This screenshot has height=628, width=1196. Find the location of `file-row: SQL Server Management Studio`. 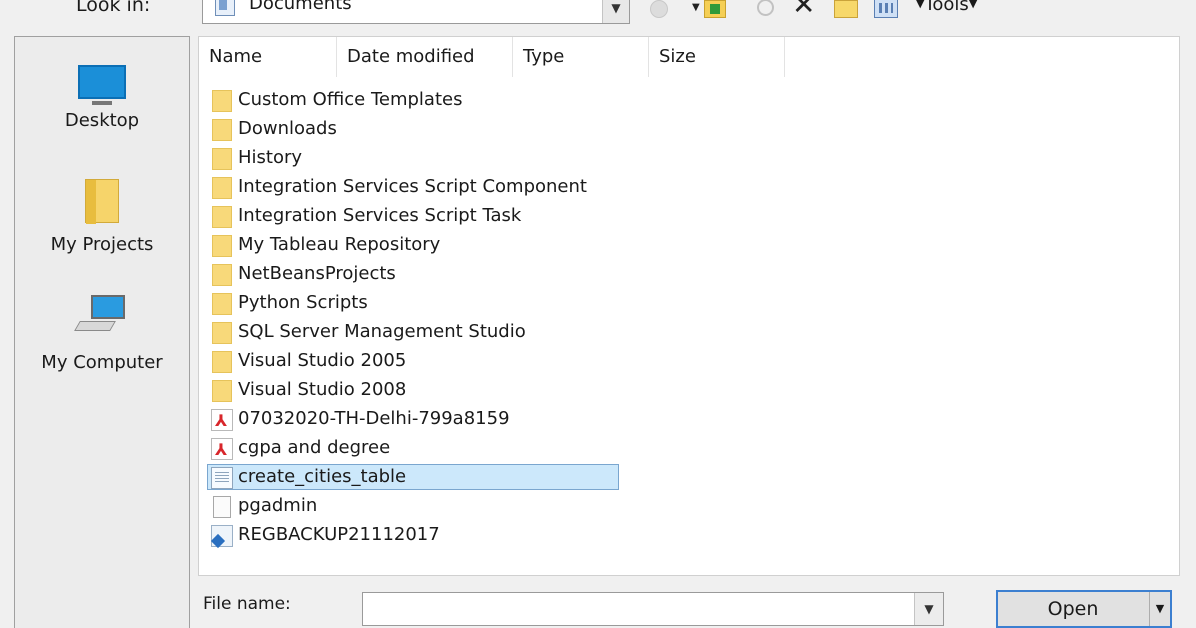

file-row: SQL Server Management Studio is located at coordinates (413, 332).